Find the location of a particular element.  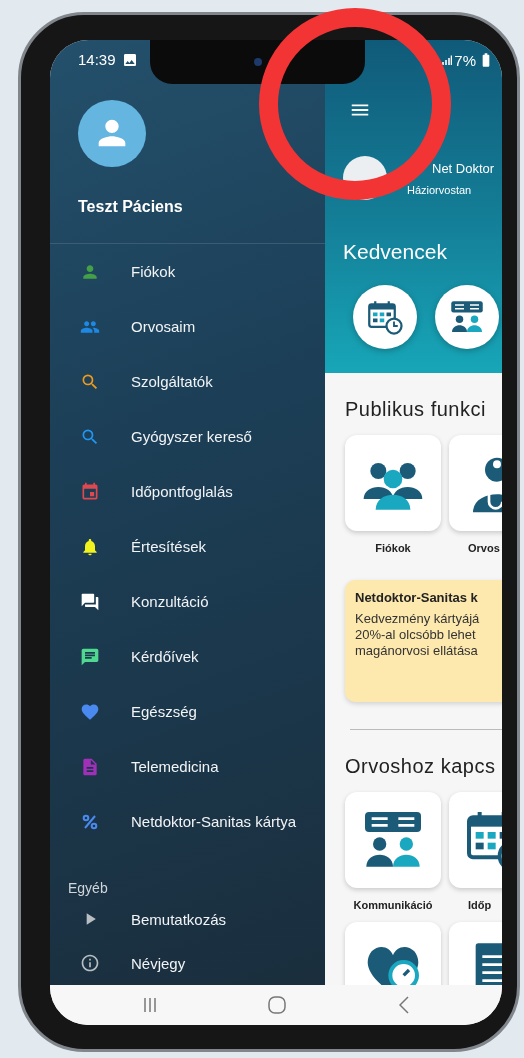

tile-label: Fiókok is located at coordinates (393, 548).